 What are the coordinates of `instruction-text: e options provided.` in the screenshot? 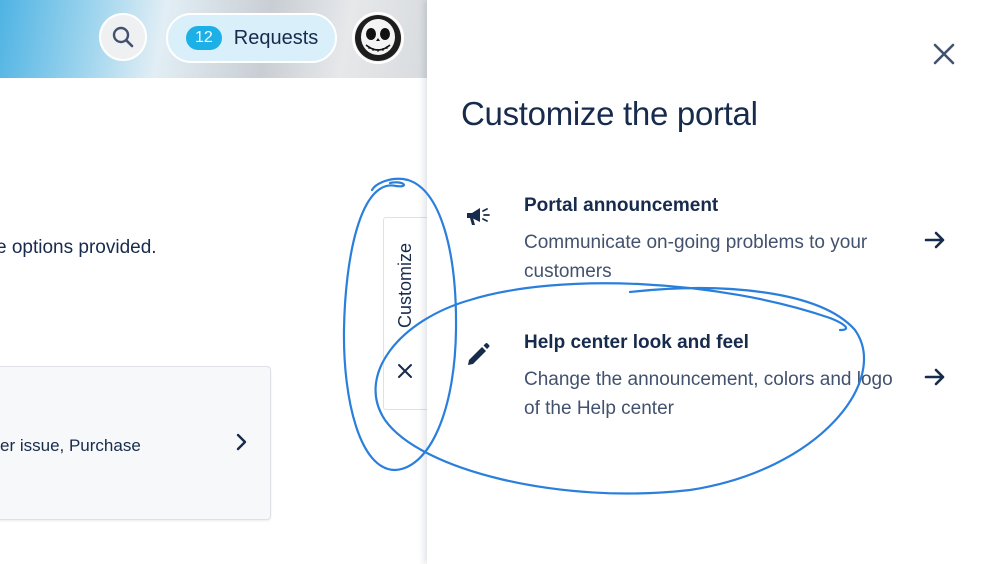 It's located at (78, 247).